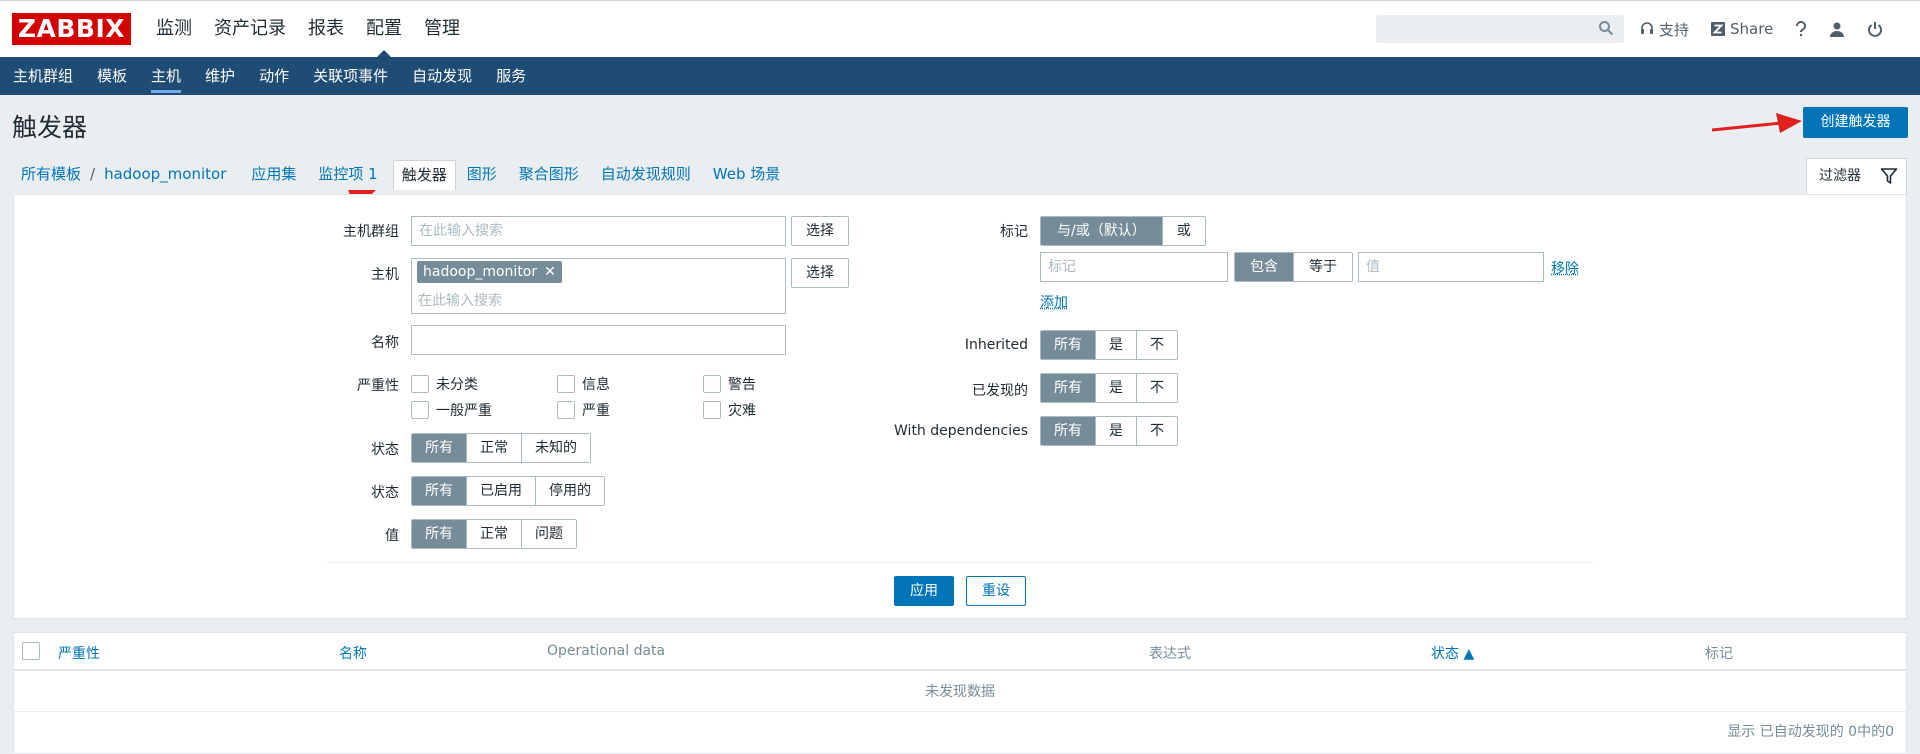 This screenshot has height=754, width=1920. I want to click on select-all-checkbox, so click(31, 651).